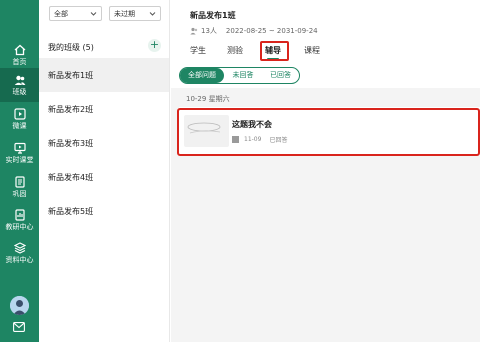 This screenshot has width=480, height=342. I want to click on tab-courses: 课程, so click(312, 50).